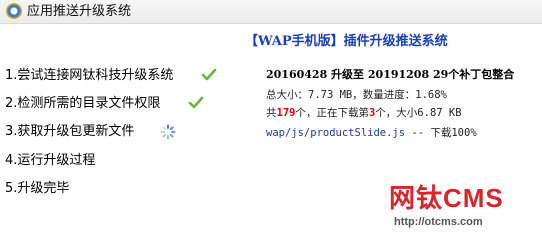 The width and height of the screenshot is (542, 240). What do you see at coordinates (446, 198) in the screenshot?
I see `brand-logo: 网钛CMS` at bounding box center [446, 198].